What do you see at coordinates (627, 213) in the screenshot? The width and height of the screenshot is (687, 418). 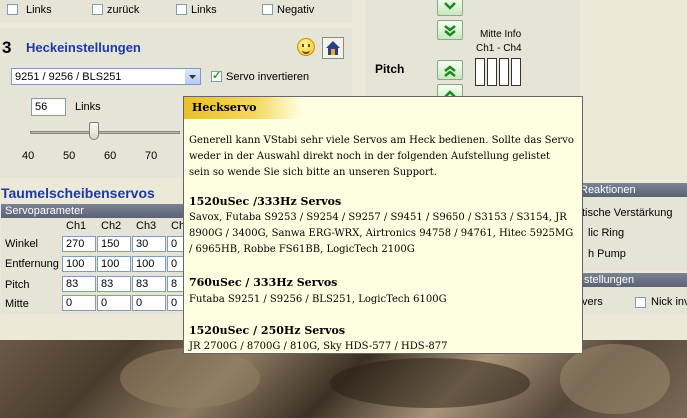 I see `reaction-item-1: tische Verstärkung` at bounding box center [627, 213].